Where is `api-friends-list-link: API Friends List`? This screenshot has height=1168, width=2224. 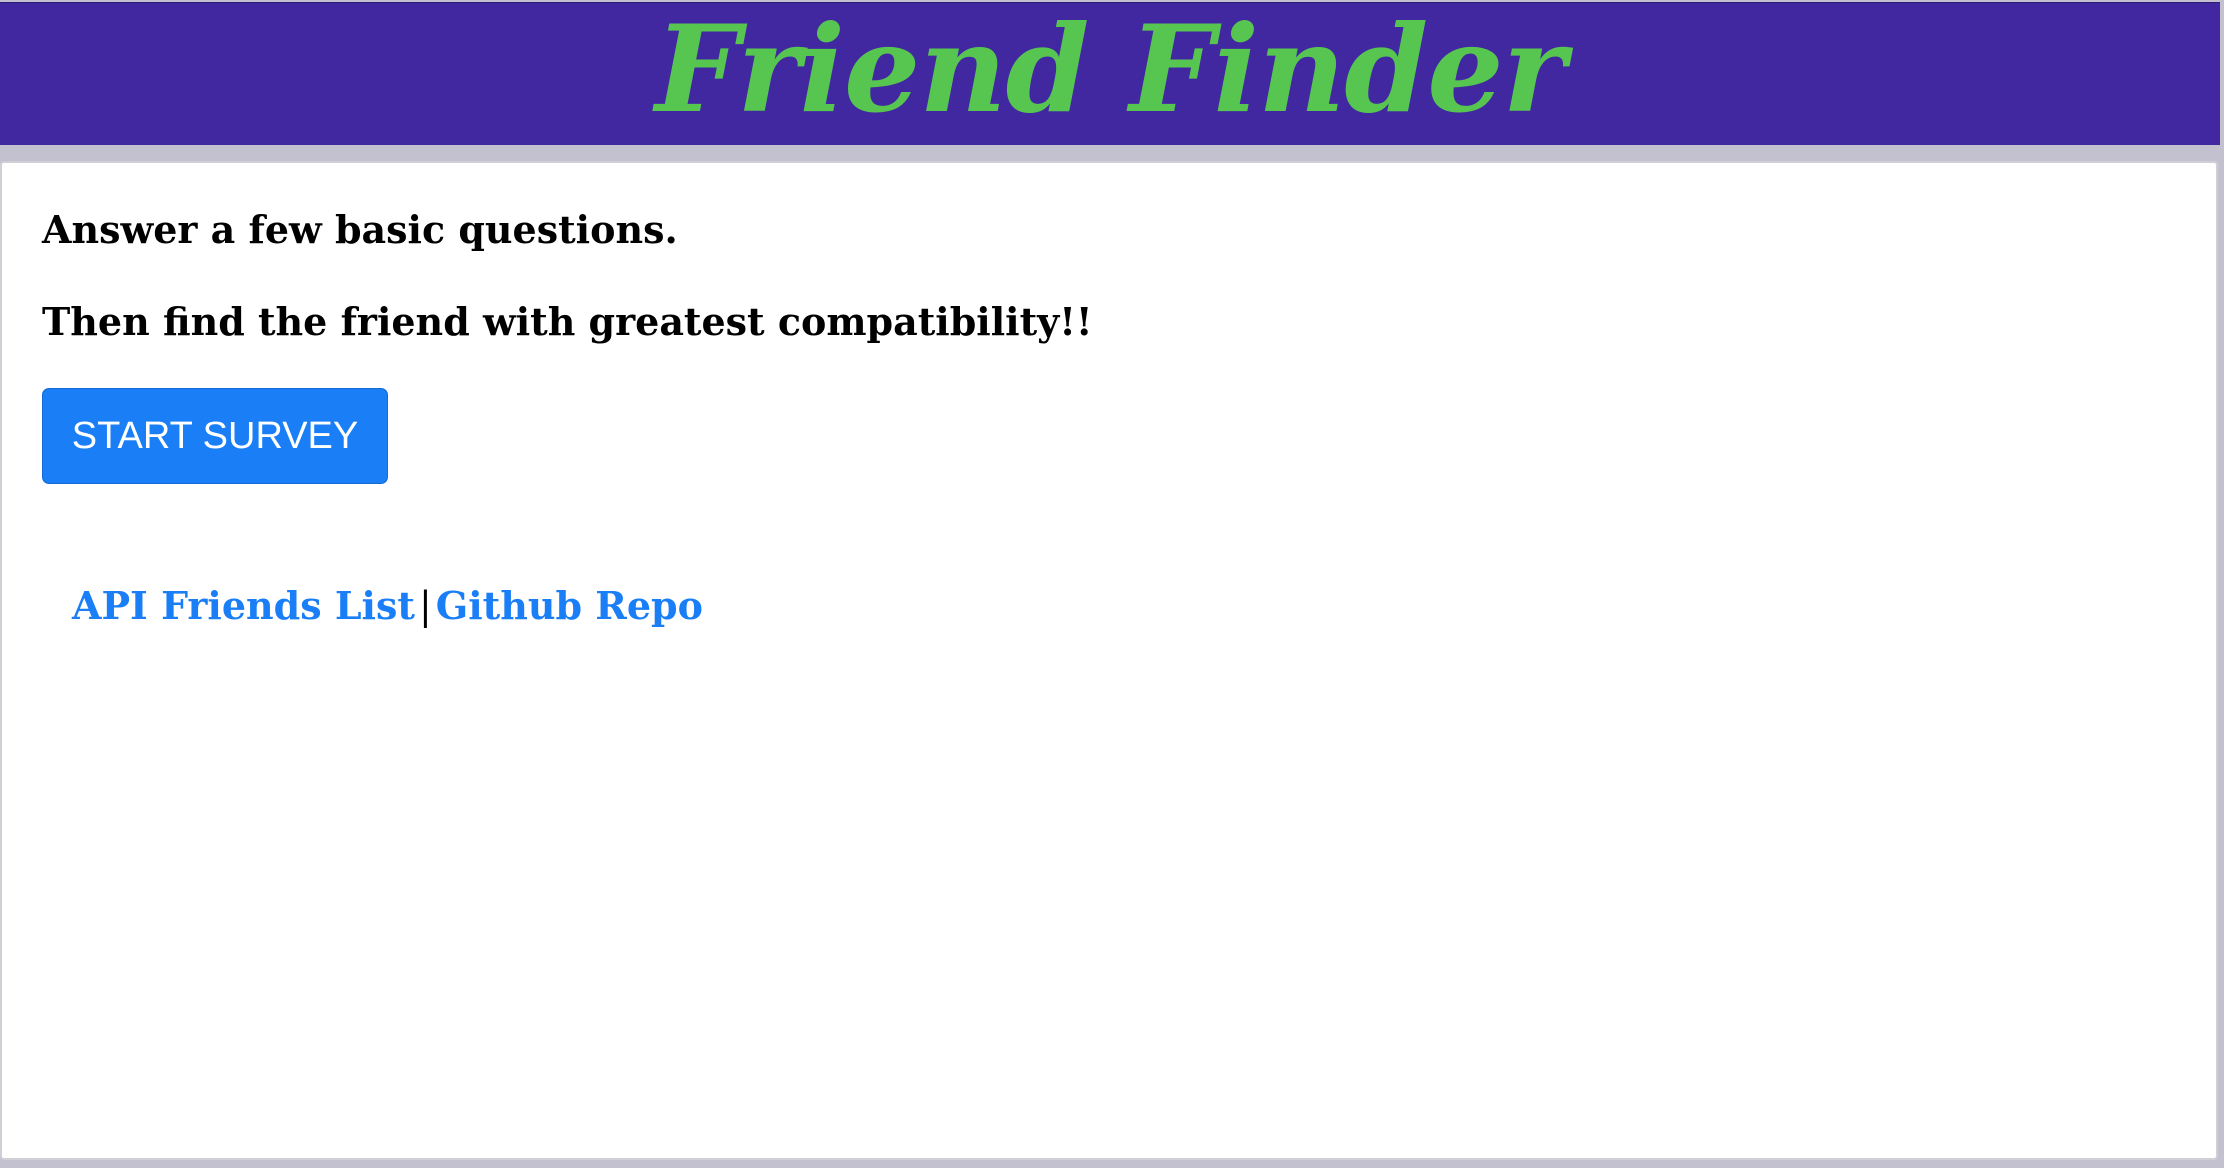
api-friends-list-link: API Friends List is located at coordinates (243, 605).